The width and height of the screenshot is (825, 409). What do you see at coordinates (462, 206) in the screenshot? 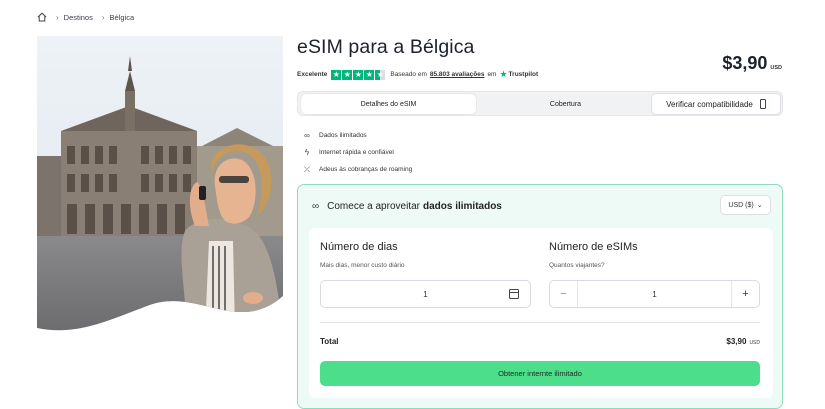
I see `panel-heading-bold: dados ilimitados` at bounding box center [462, 206].